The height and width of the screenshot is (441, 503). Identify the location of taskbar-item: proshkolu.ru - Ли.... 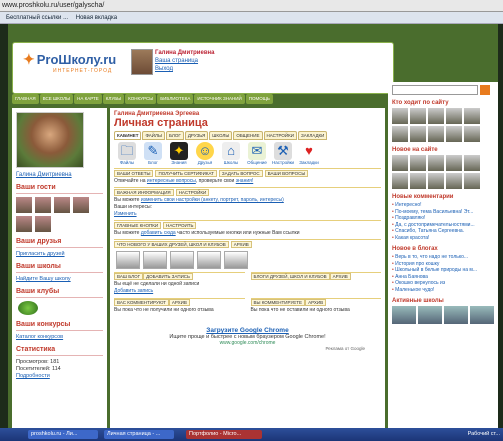
(63, 434).